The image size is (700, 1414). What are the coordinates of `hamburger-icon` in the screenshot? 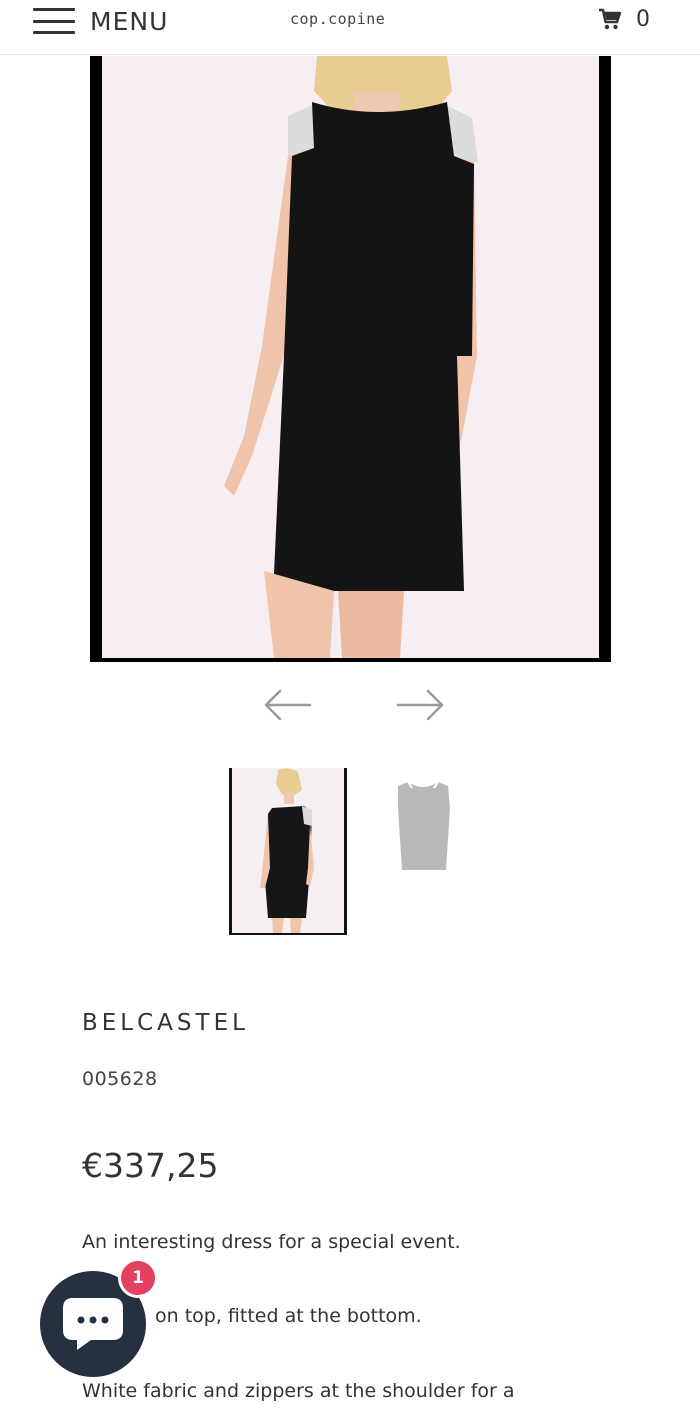 It's located at (54, 21).